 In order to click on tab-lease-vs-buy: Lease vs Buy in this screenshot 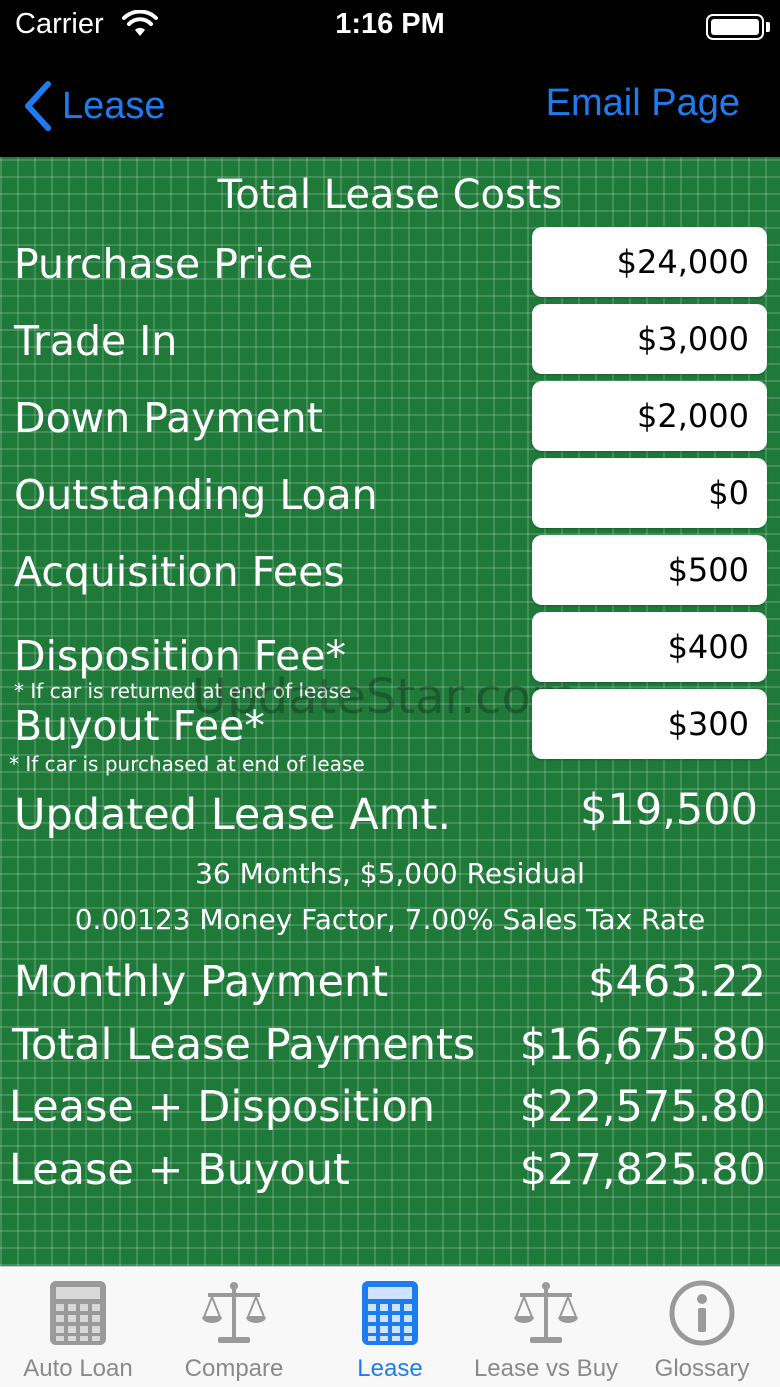, I will do `click(546, 1327)`.